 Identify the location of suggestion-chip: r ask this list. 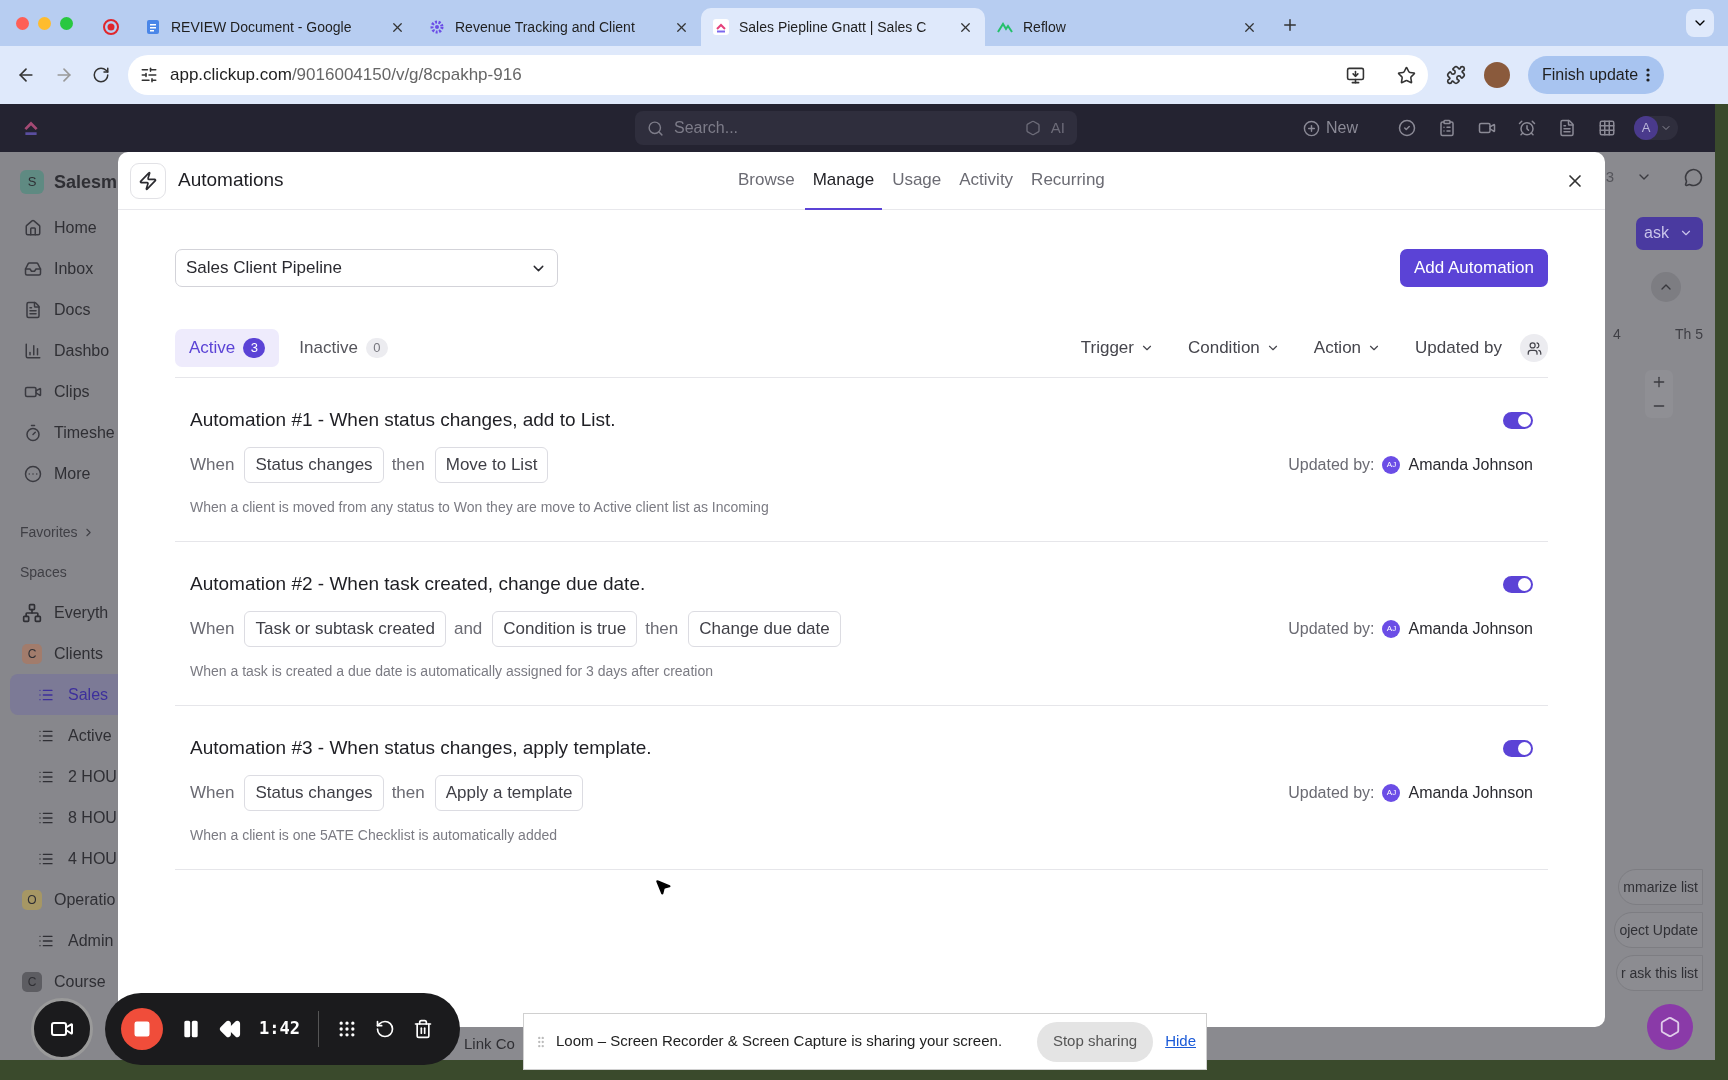
(1659, 973).